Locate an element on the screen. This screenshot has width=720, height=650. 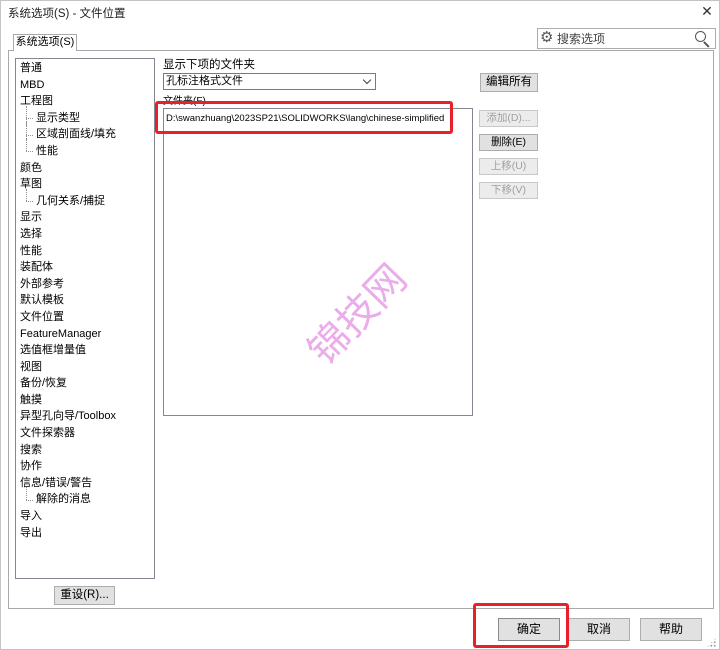
tree-item-messages-errors-warnings: 信息/错误/警告 is located at coordinates (85, 483).